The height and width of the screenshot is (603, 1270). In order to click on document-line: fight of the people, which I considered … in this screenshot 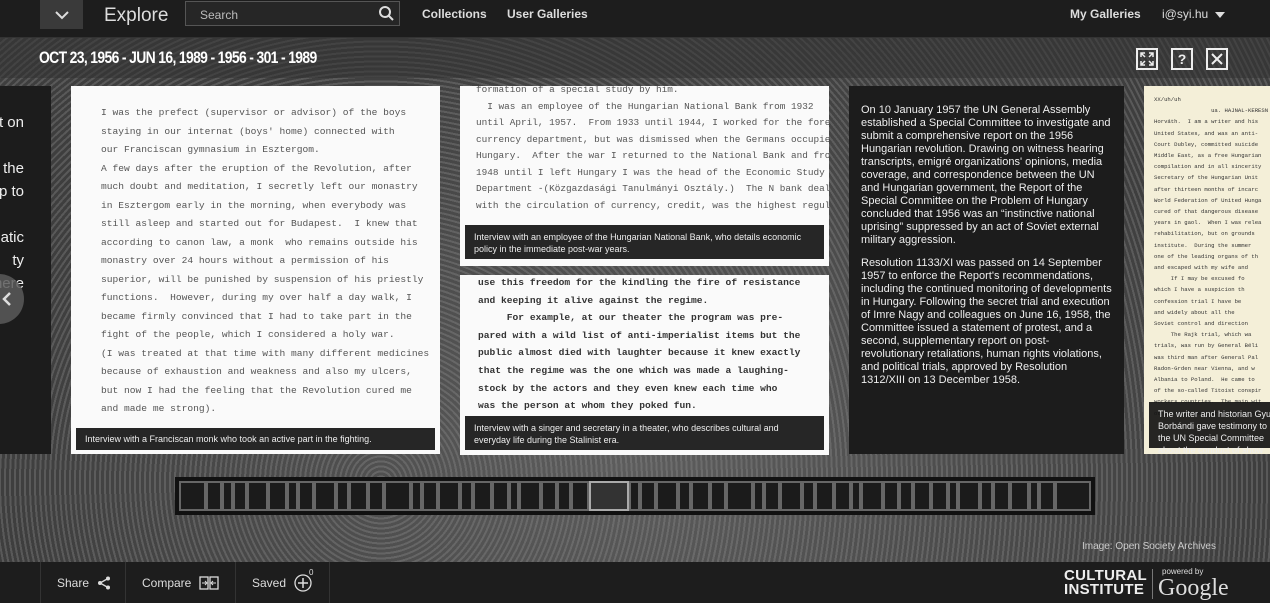, I will do `click(248, 334)`.